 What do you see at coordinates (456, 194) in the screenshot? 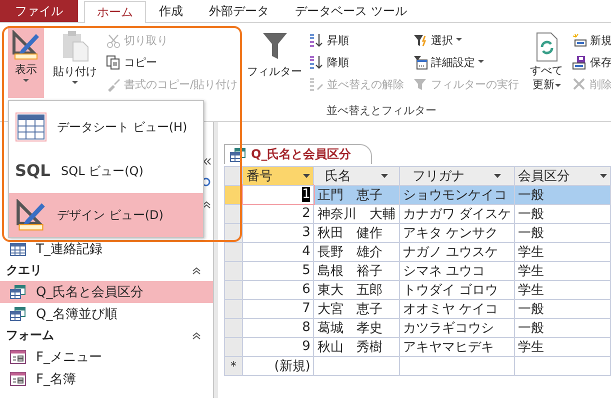
I see `table-cell: ショウモンケイコ` at bounding box center [456, 194].